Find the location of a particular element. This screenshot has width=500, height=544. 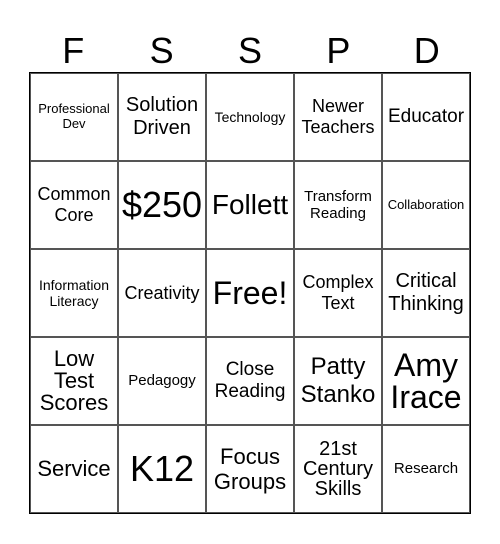

bingo-cell: Educator is located at coordinates (426, 117).